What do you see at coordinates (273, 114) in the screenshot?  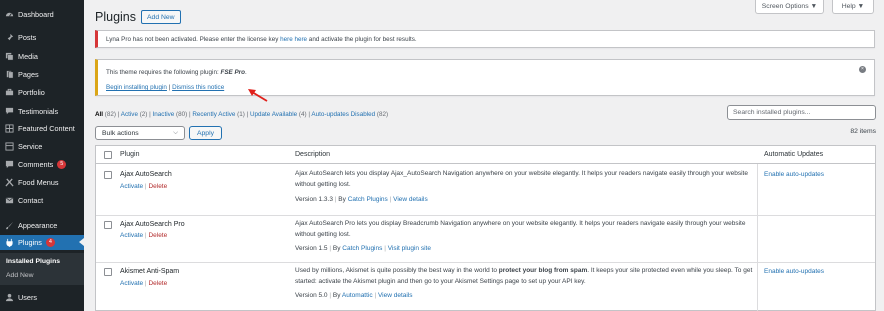 I see `filter-update-available: Update Available` at bounding box center [273, 114].